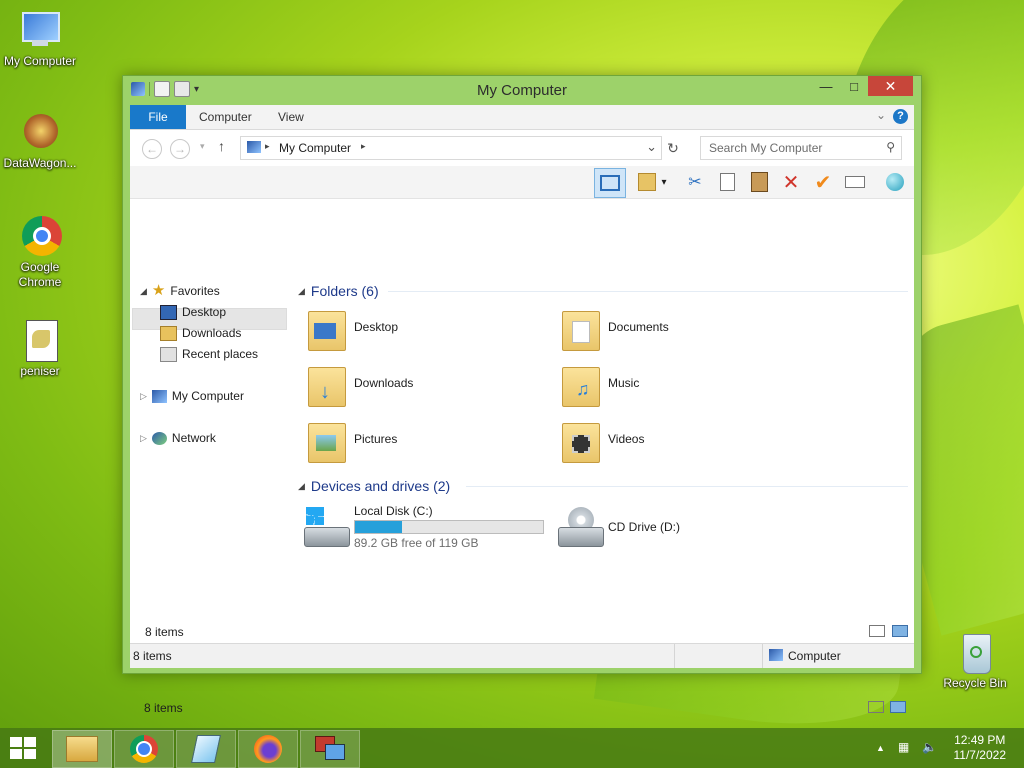 This screenshot has height=768, width=1024. What do you see at coordinates (826, 86) in the screenshot?
I see `minimize-button: —` at bounding box center [826, 86].